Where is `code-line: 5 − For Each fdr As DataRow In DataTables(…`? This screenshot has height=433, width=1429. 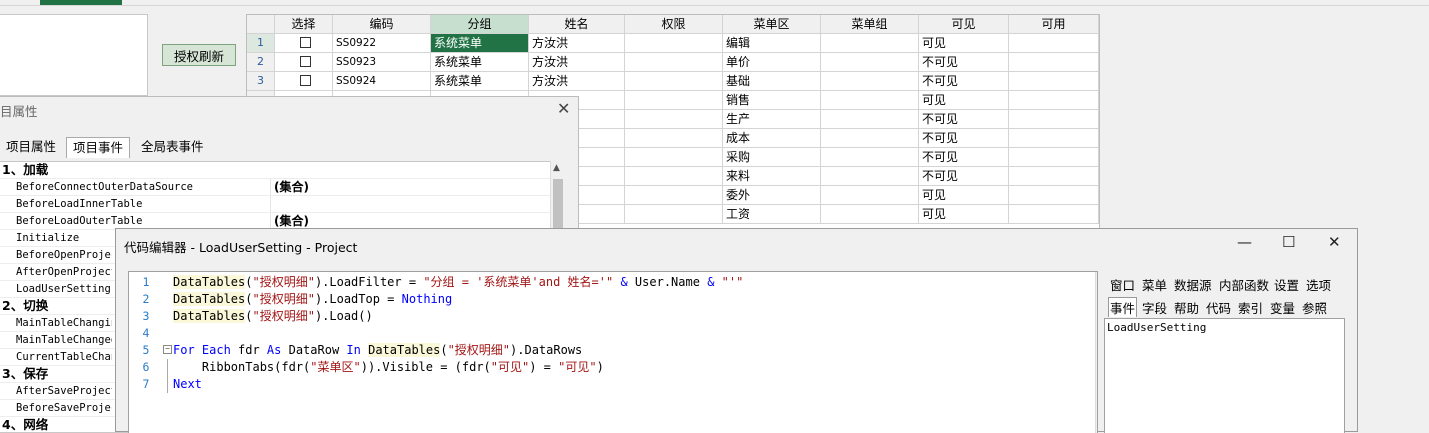 code-line: 5 − For Each fdr As DataRow In DataTables(… is located at coordinates (604, 350).